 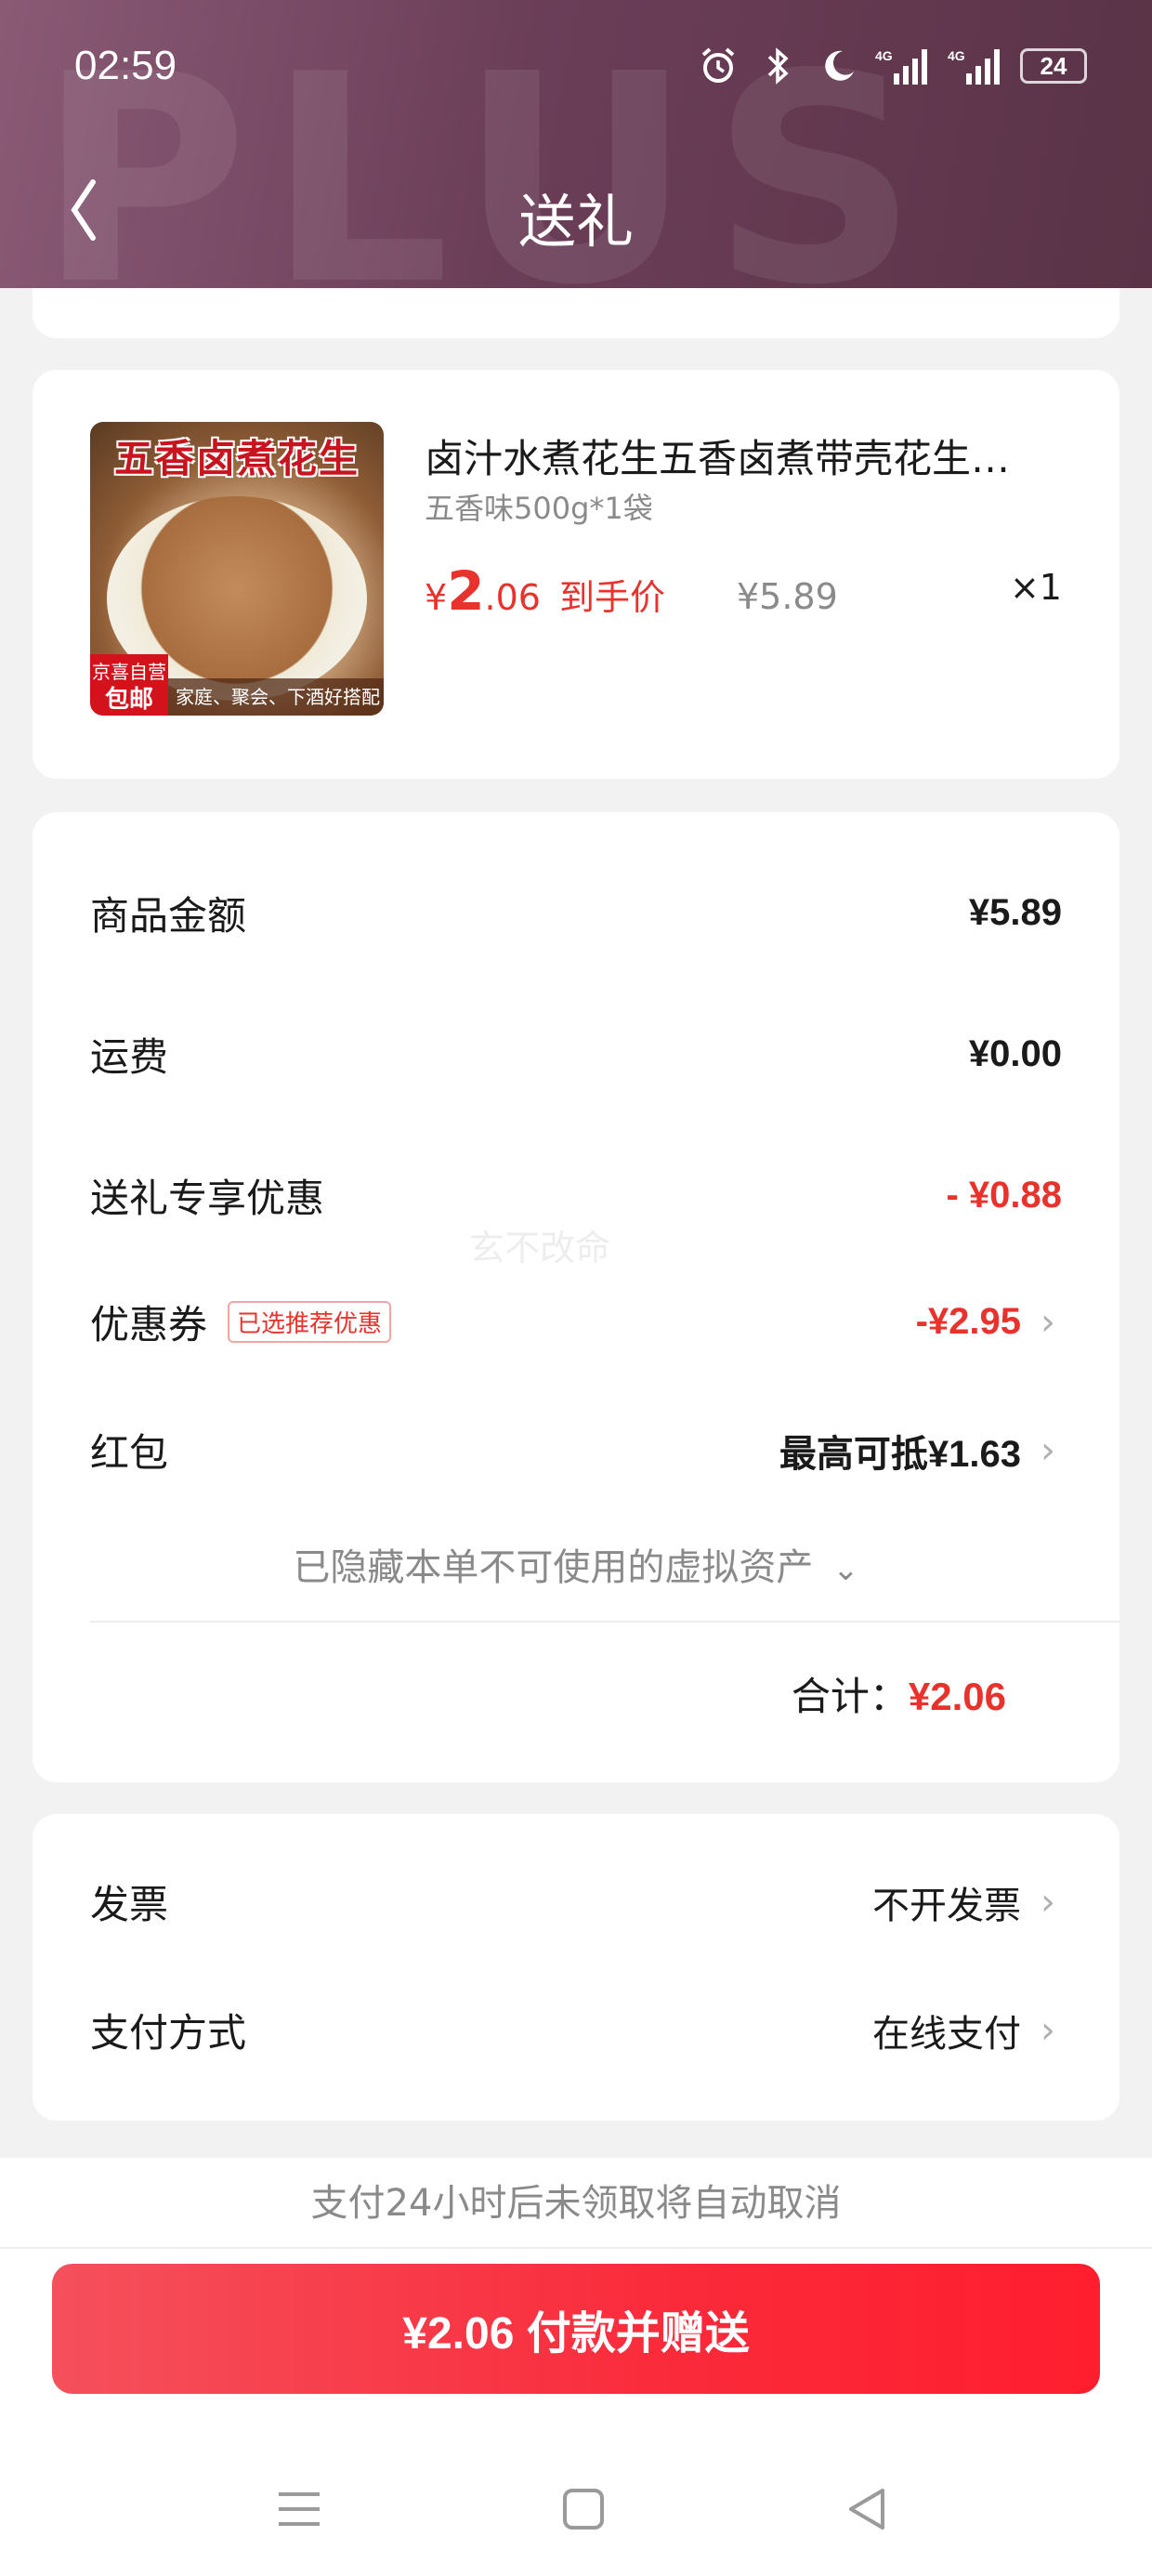 What do you see at coordinates (1035, 587) in the screenshot?
I see `product-quantity: ×1` at bounding box center [1035, 587].